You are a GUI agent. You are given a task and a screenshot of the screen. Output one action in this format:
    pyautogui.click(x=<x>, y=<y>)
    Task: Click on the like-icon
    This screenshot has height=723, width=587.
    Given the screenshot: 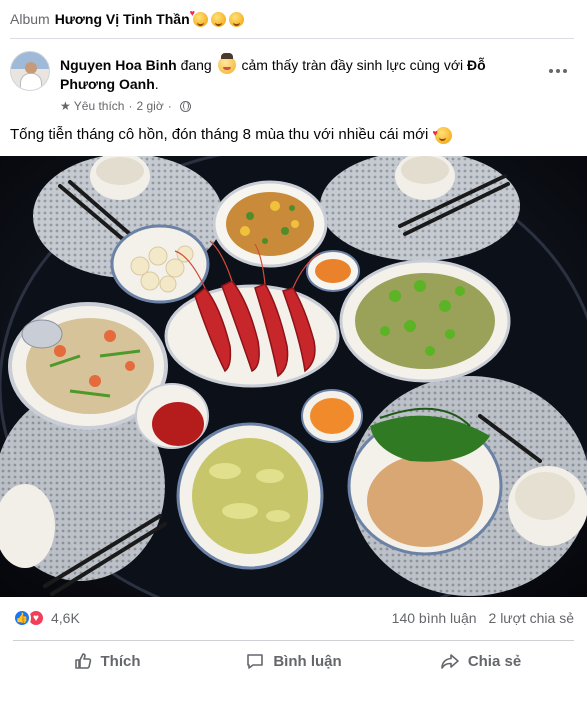 What is the action you would take?
    pyautogui.click(x=82, y=661)
    